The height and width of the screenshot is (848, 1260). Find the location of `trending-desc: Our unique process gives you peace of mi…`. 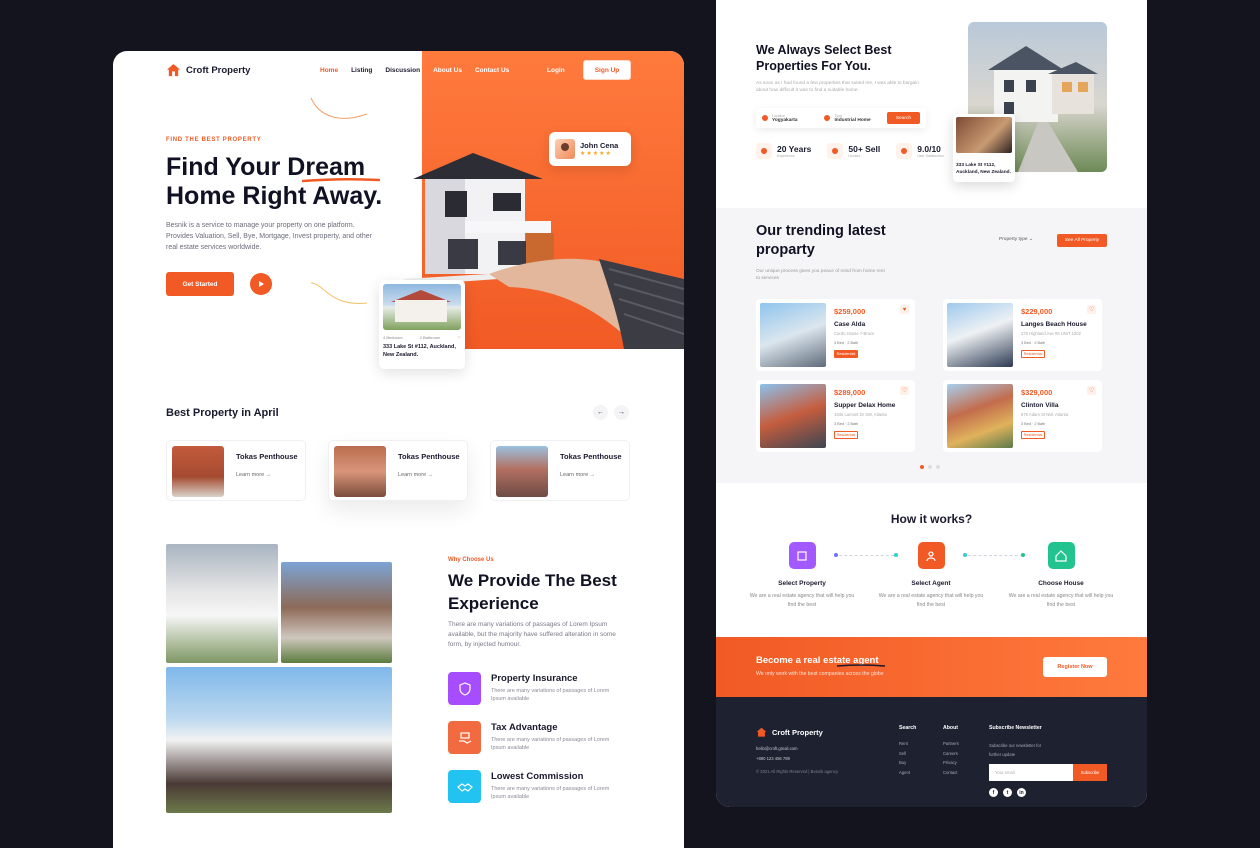

trending-desc: Our unique process gives you peace of mi… is located at coordinates (820, 275).